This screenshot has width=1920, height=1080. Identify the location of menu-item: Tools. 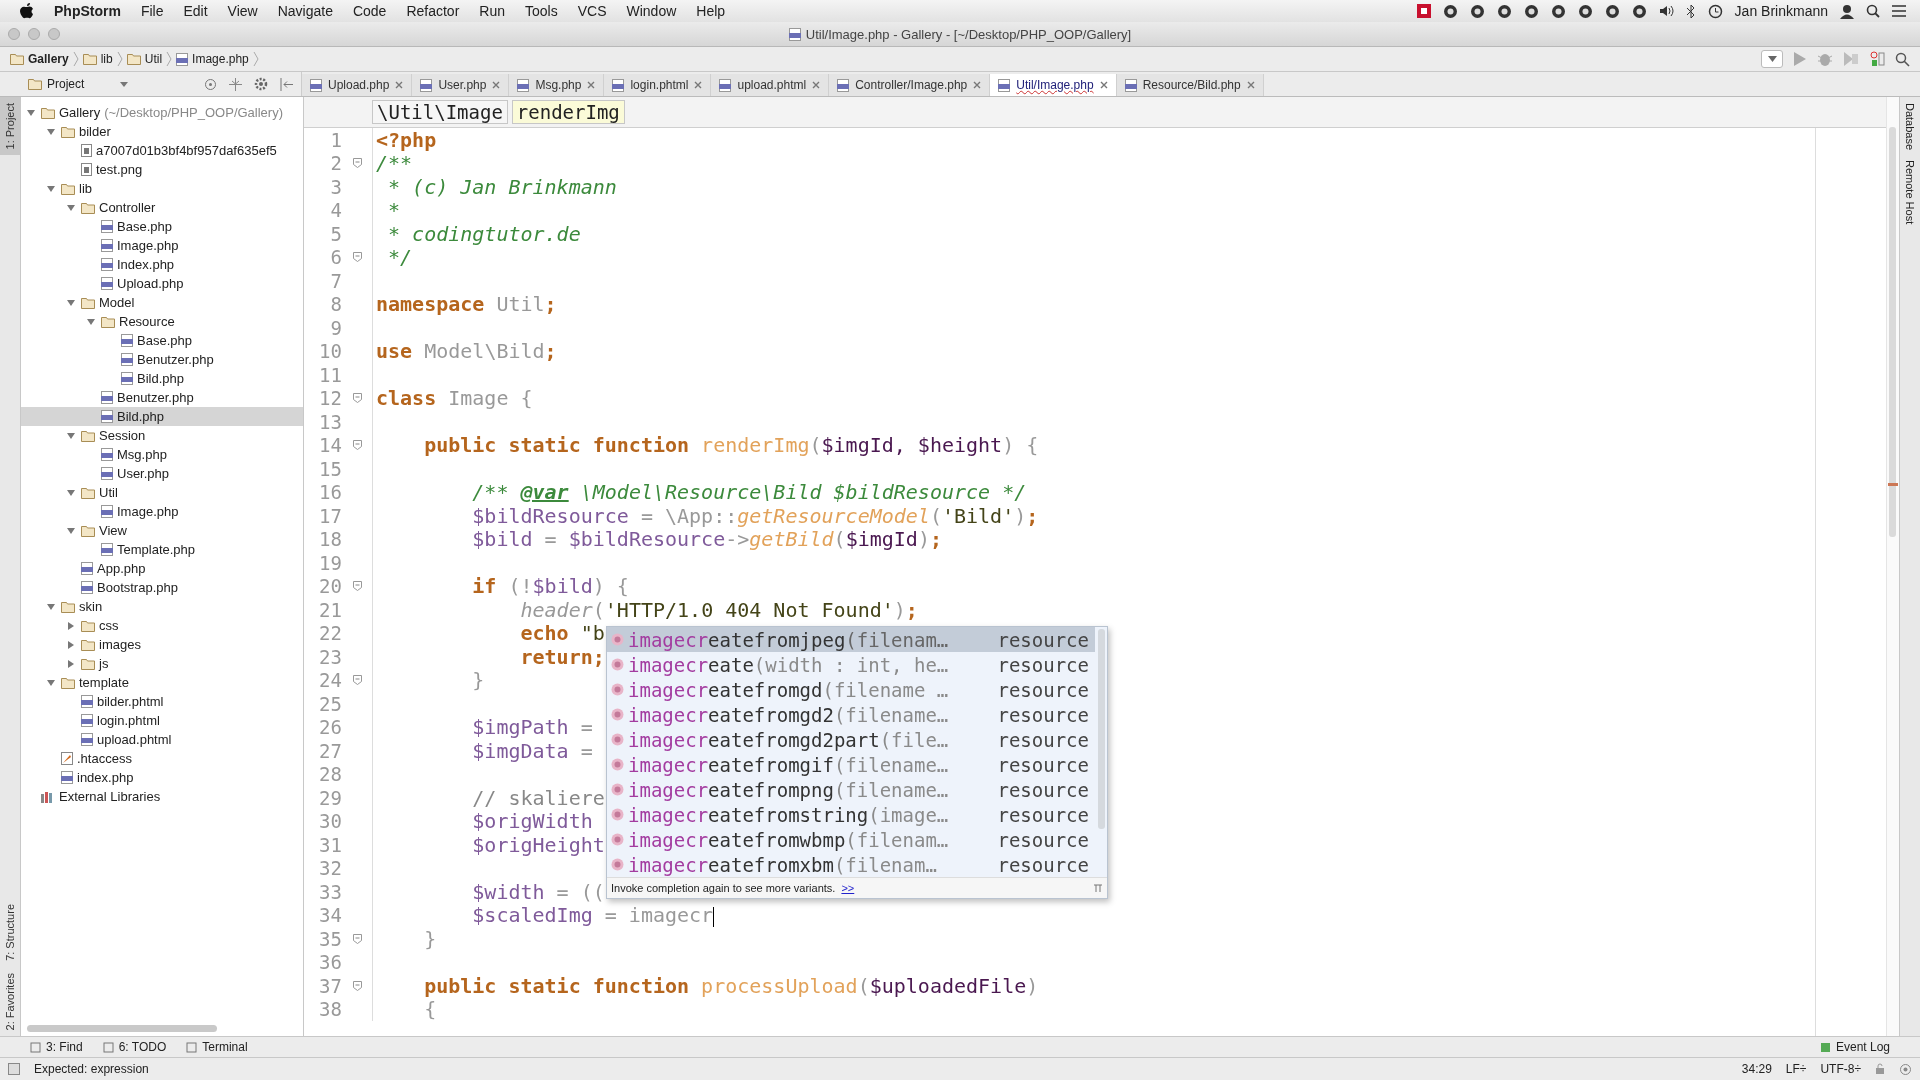
(541, 11).